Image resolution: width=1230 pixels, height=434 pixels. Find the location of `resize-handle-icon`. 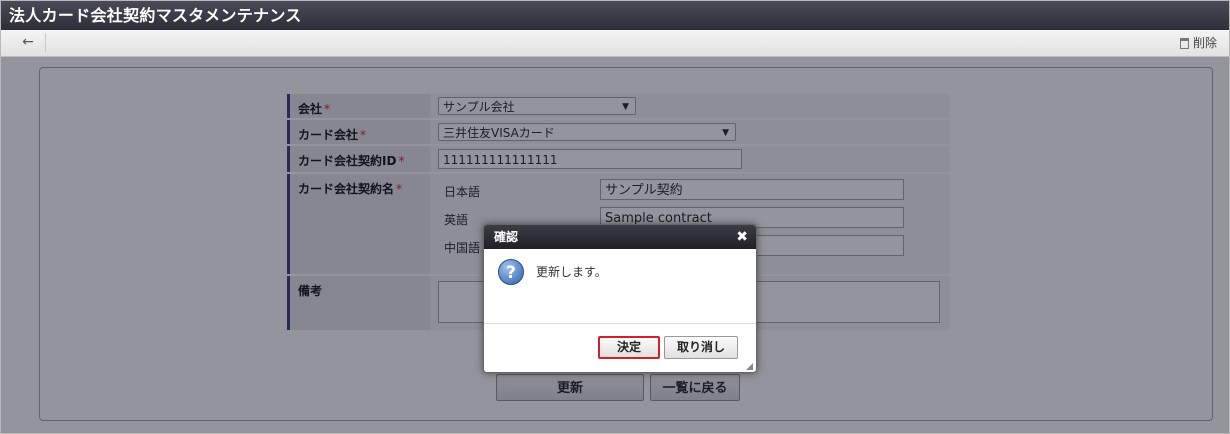

resize-handle-icon is located at coordinates (749, 366).